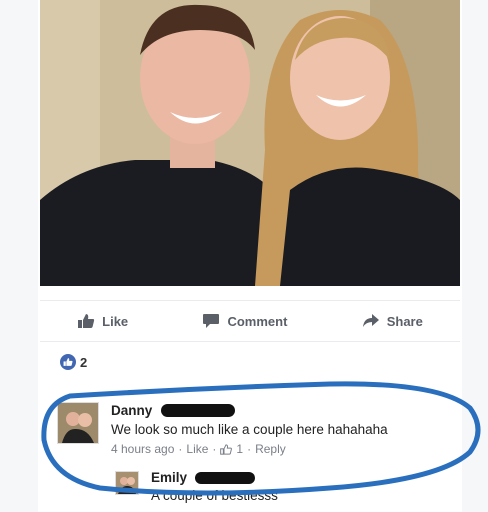 This screenshot has height=512, width=488. What do you see at coordinates (214, 495) in the screenshot?
I see `reply-text: A couple of bestiesss` at bounding box center [214, 495].